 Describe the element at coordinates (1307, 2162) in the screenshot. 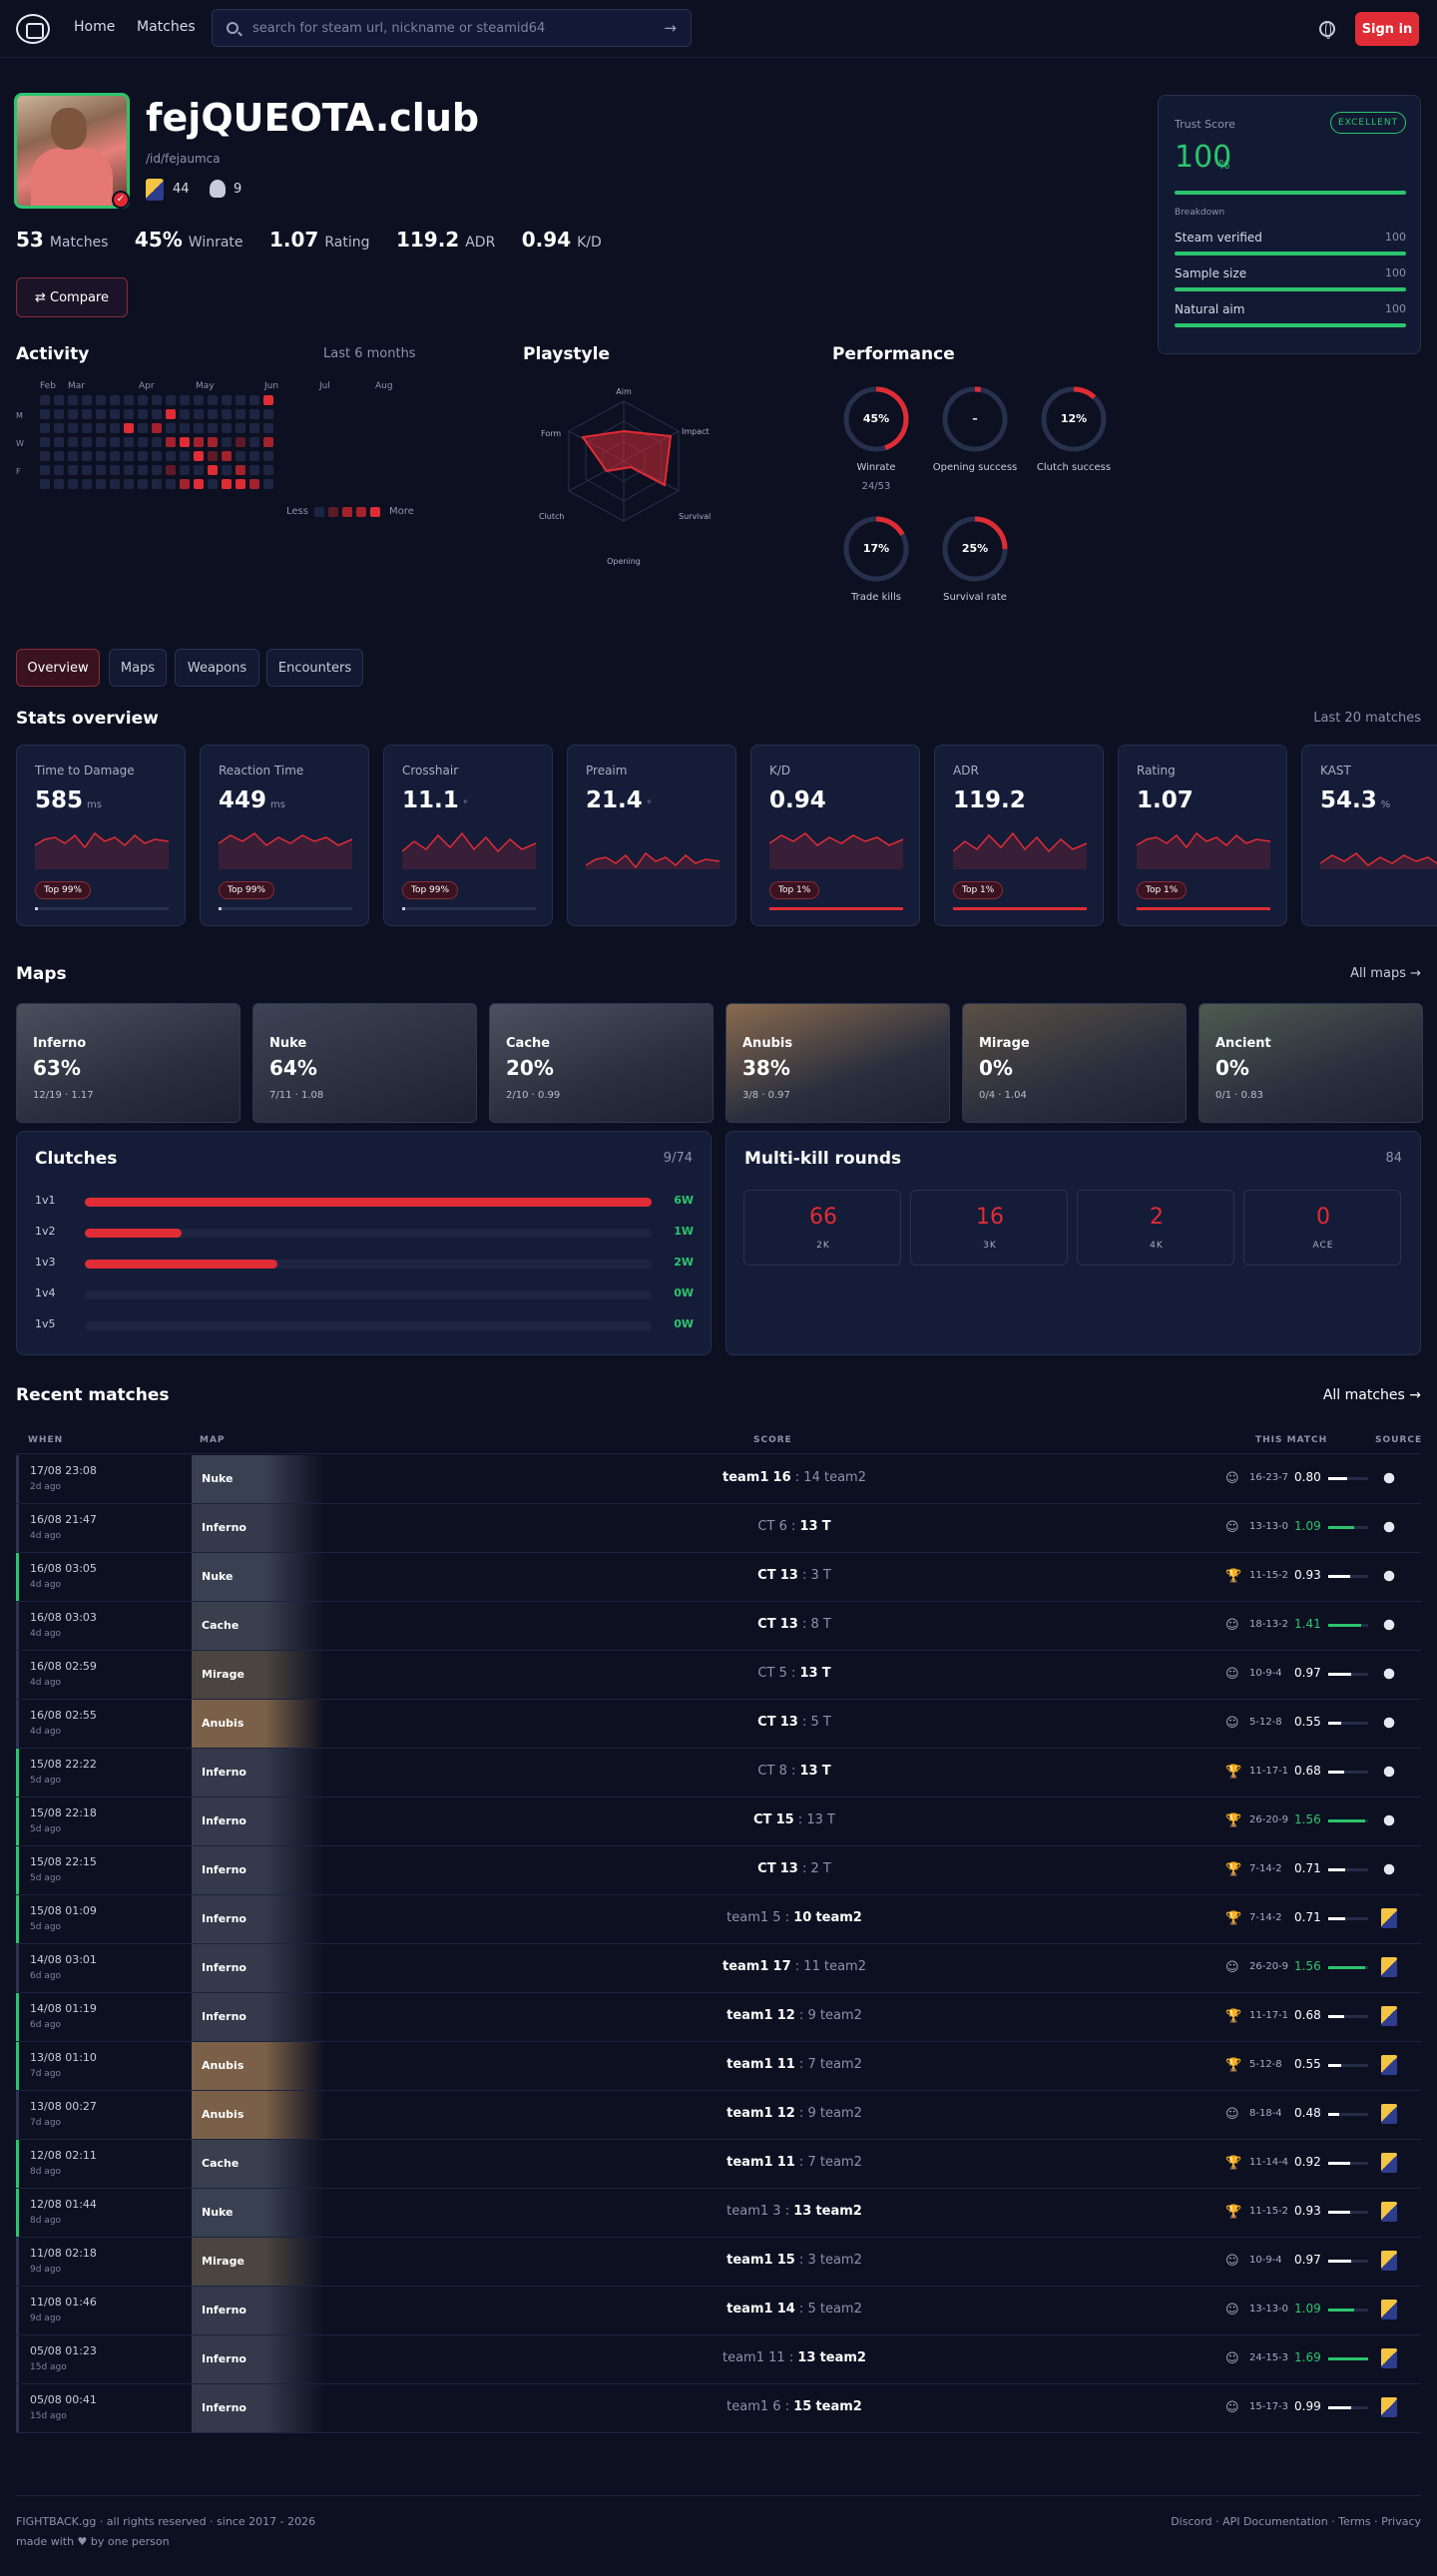

I see `match-rating: 0.92` at that location.